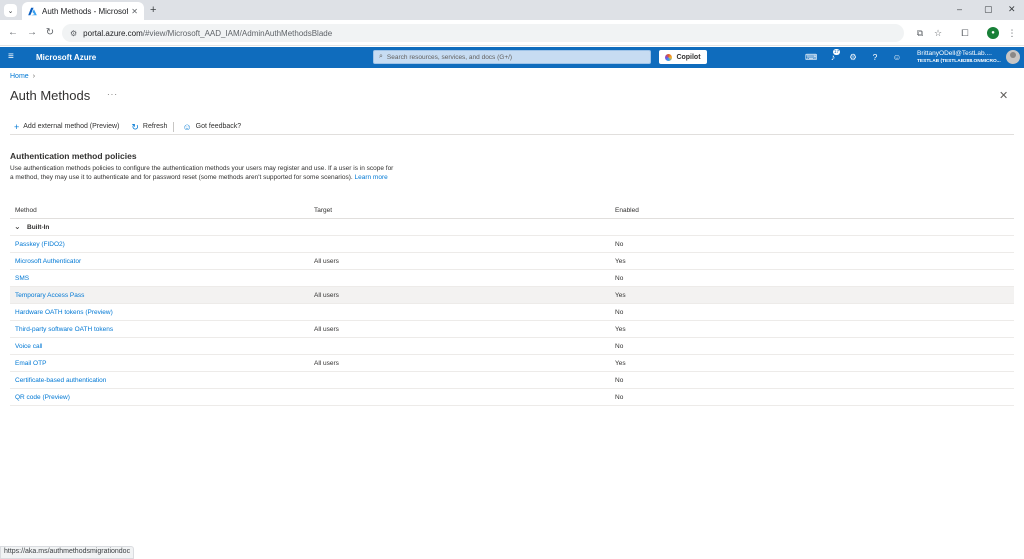 The image size is (1024, 559). What do you see at coordinates (1012, 33) in the screenshot?
I see `chrome-menu-kebab-icon: ⋮` at bounding box center [1012, 33].